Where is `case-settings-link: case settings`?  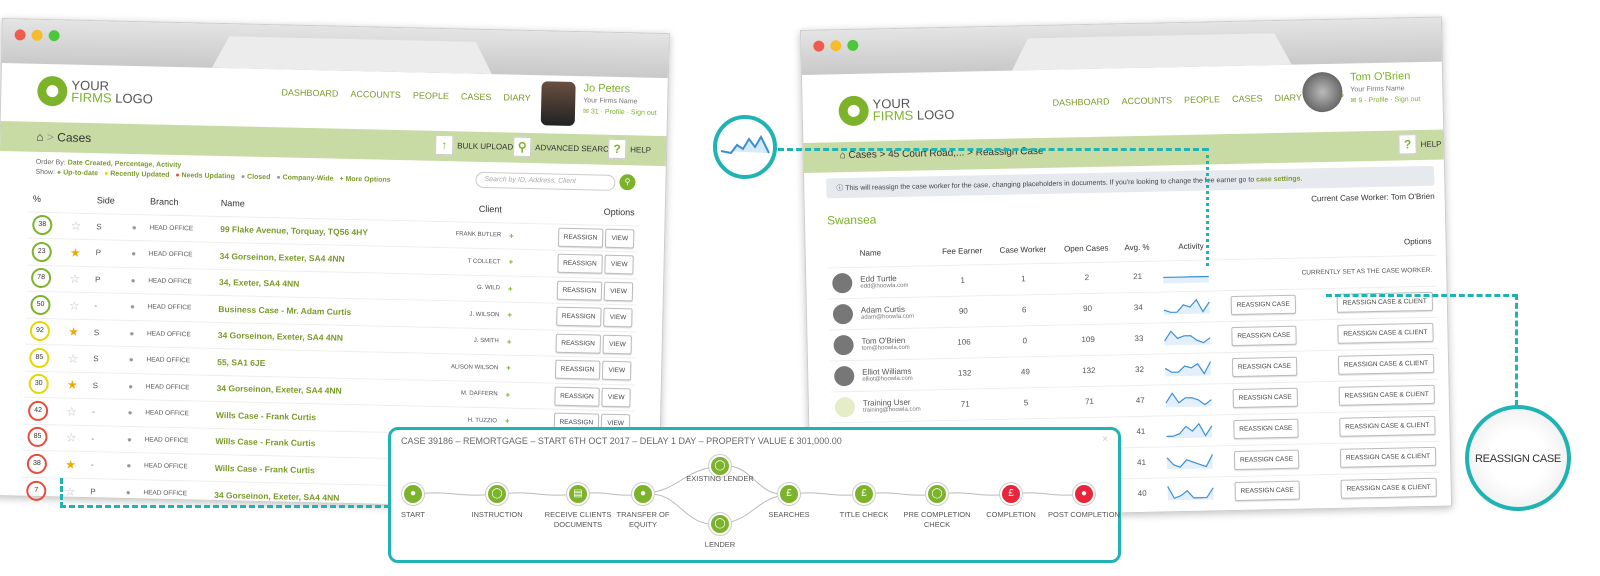
case-settings-link: case settings is located at coordinates (1278, 180).